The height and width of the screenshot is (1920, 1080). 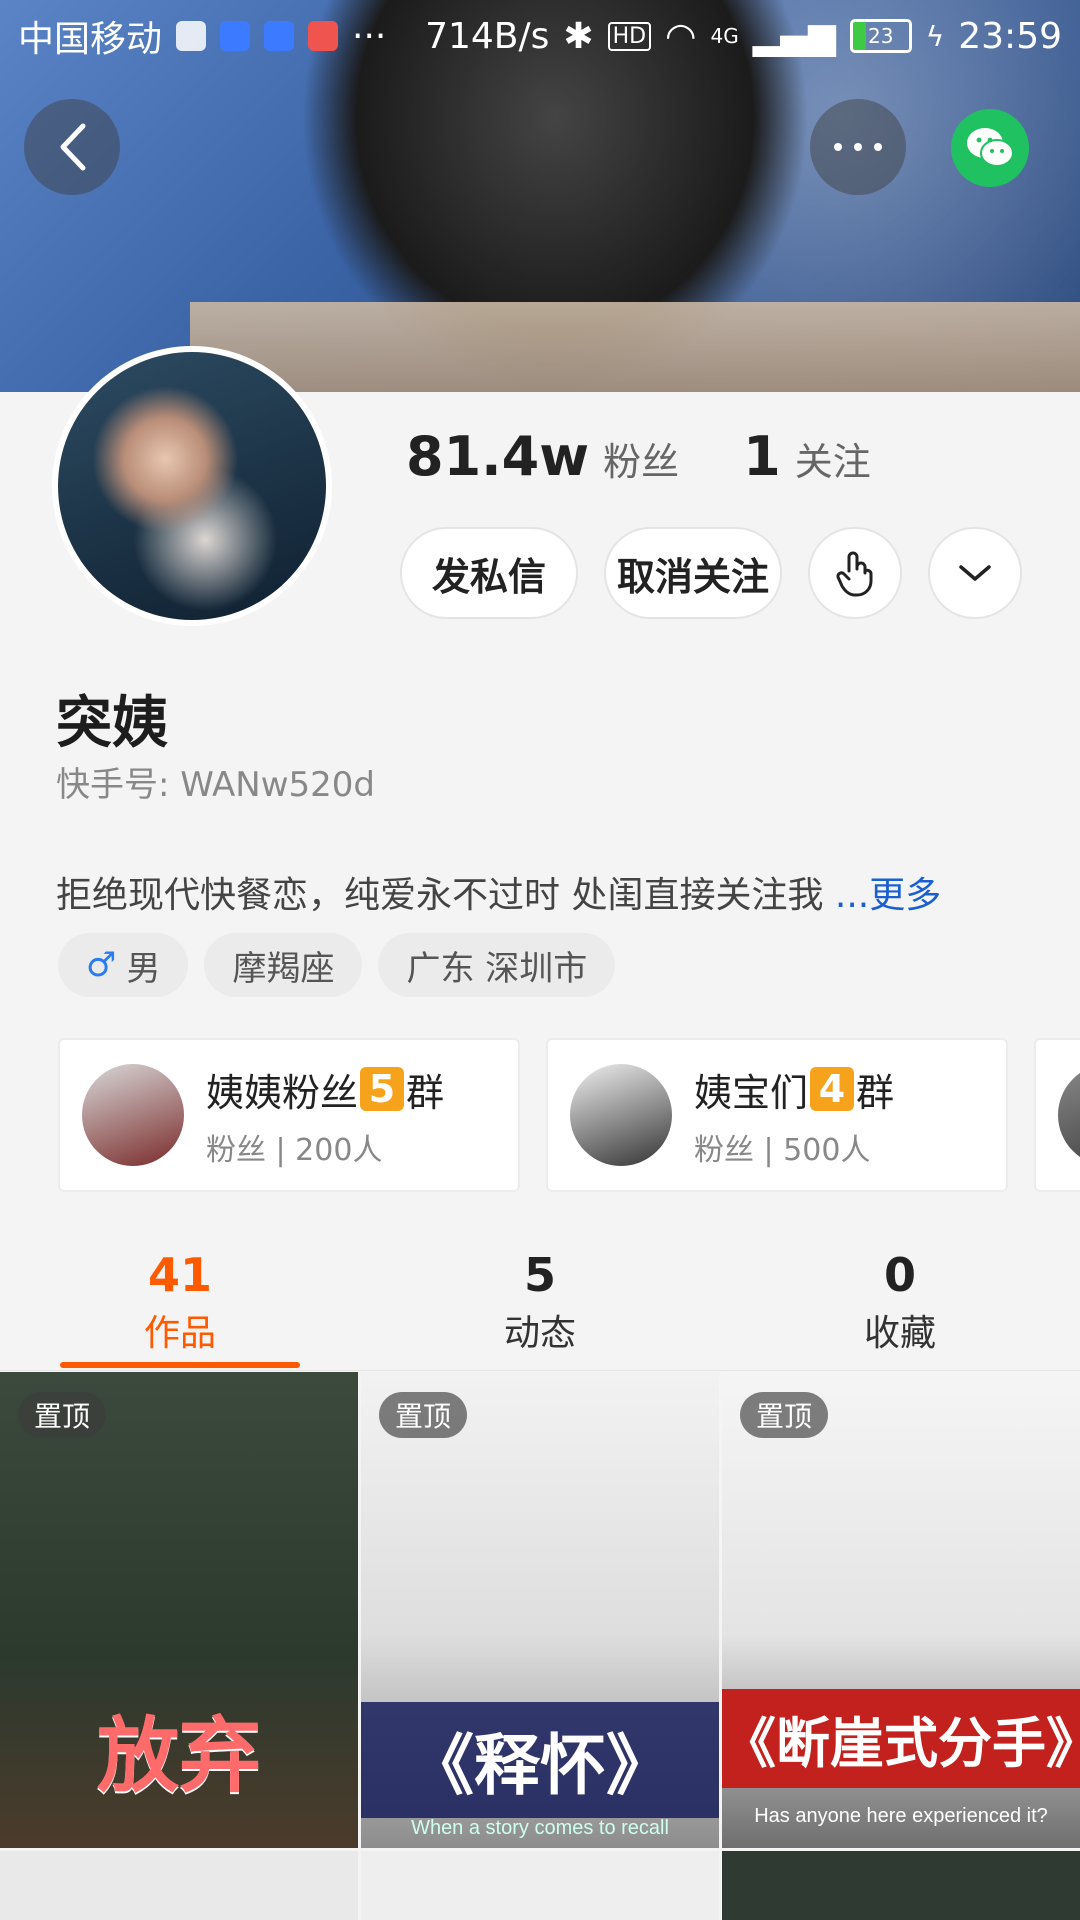 I want to click on profile-stats: 81.4w 粉丝 1 关注, so click(x=638, y=456).